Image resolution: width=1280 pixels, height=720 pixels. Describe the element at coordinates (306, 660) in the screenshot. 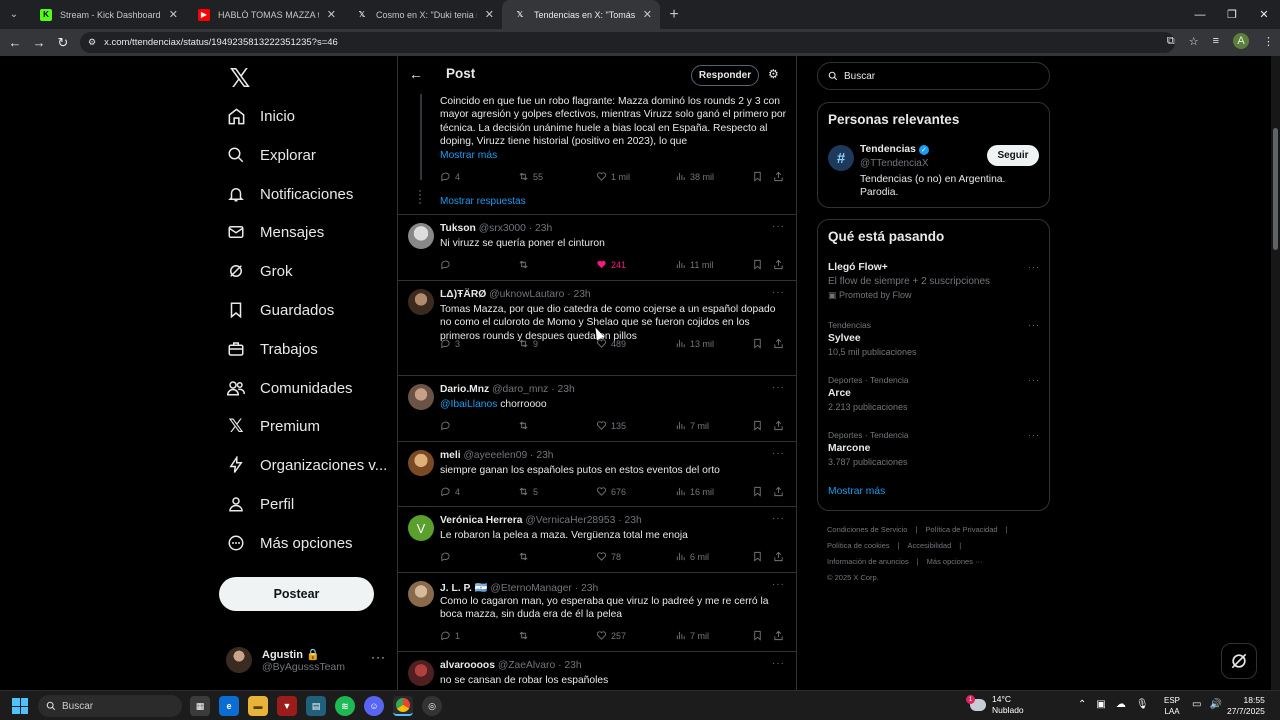

I see `account-switcher: Agustin 🔒 @ByAgusssTeam ···` at that location.